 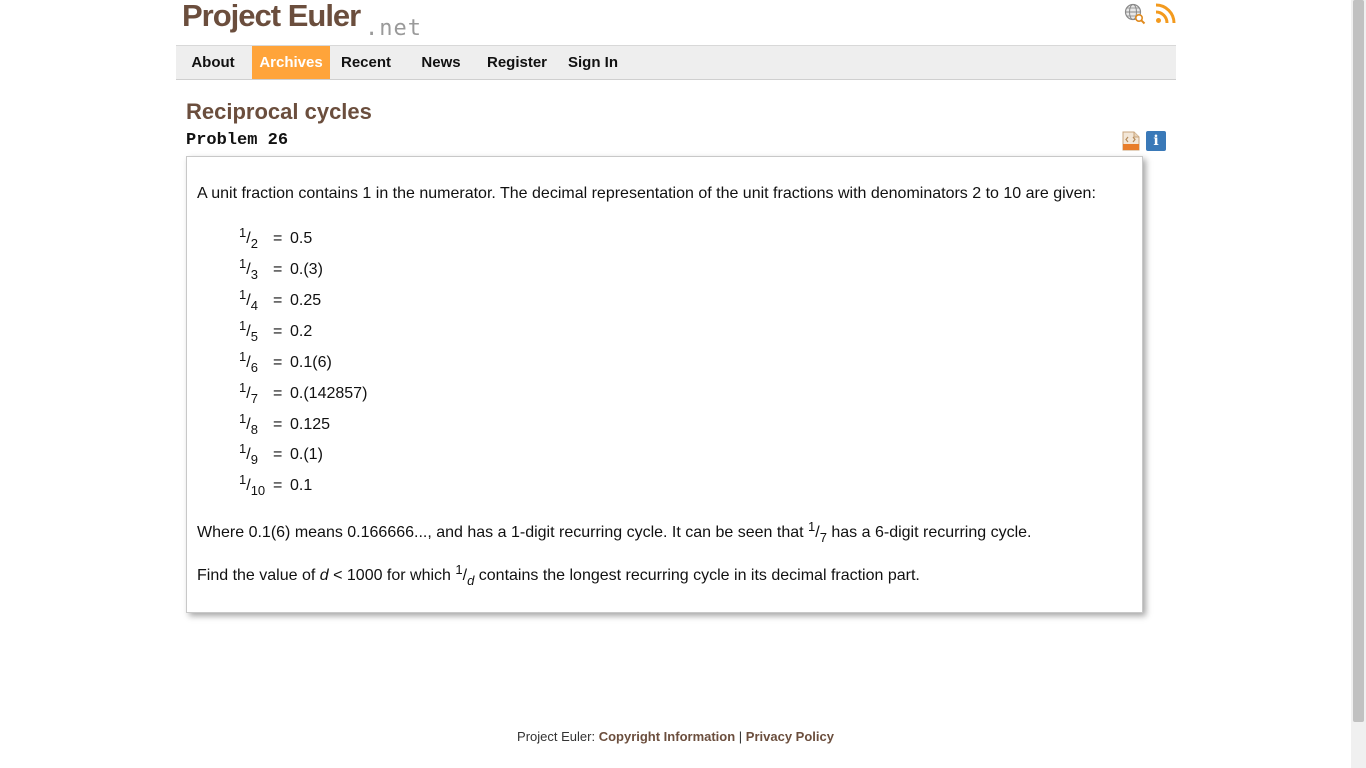 I want to click on nav-about: About, so click(x=213, y=62).